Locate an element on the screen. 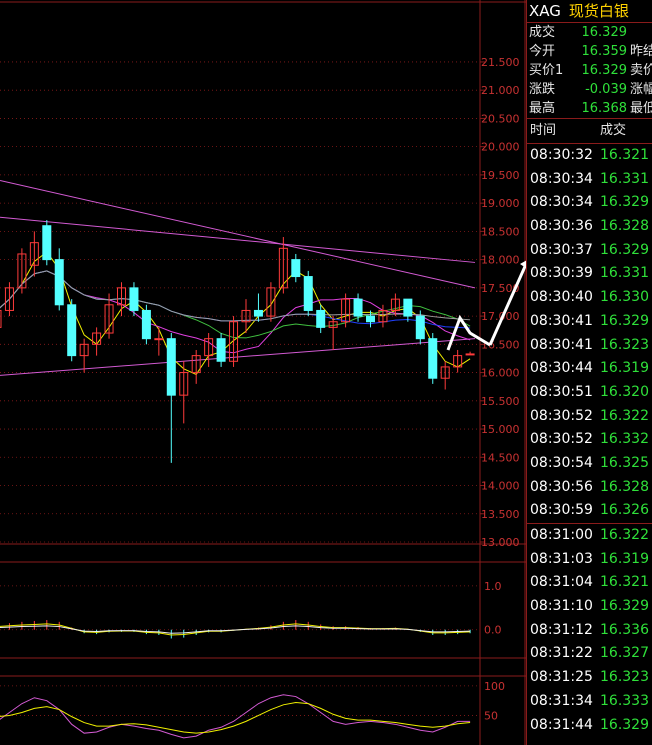 The image size is (652, 745). tick-time: 08:31:12 is located at coordinates (561, 629).